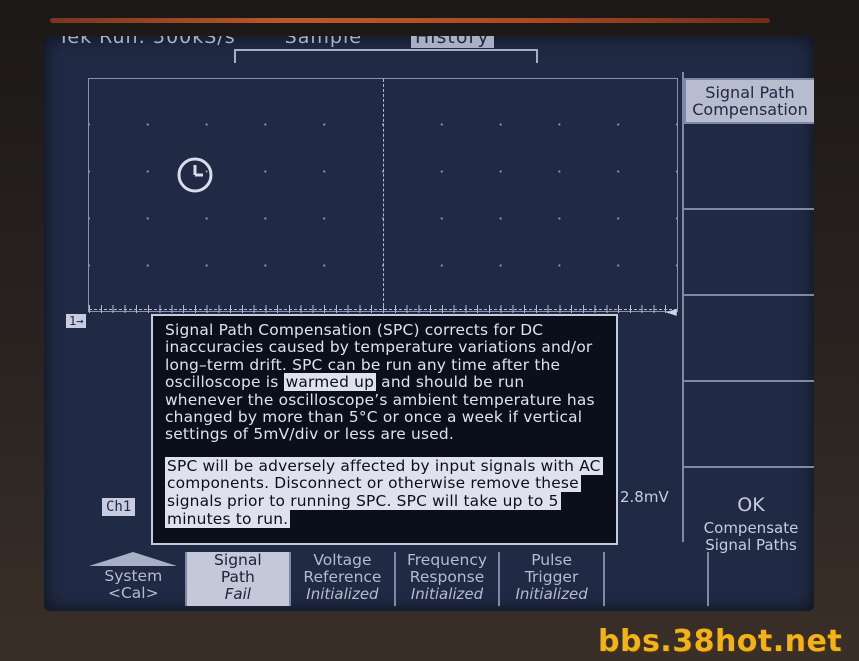 The height and width of the screenshot is (661, 859). I want to click on system-cal-button: System <Cal>, so click(134, 579).